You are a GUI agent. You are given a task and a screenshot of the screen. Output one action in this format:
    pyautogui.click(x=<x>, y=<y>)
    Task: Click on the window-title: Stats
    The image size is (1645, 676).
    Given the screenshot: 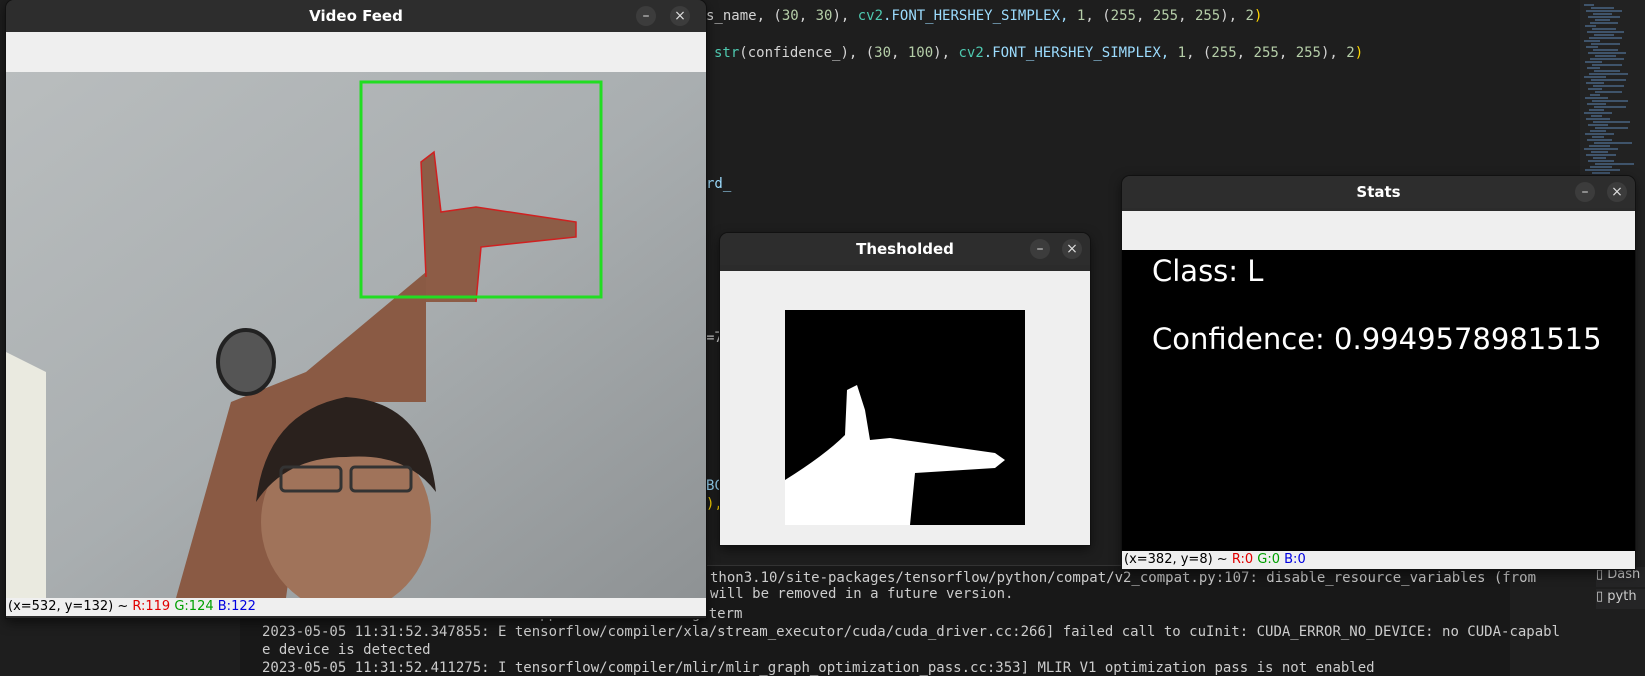 What is the action you would take?
    pyautogui.click(x=1378, y=192)
    